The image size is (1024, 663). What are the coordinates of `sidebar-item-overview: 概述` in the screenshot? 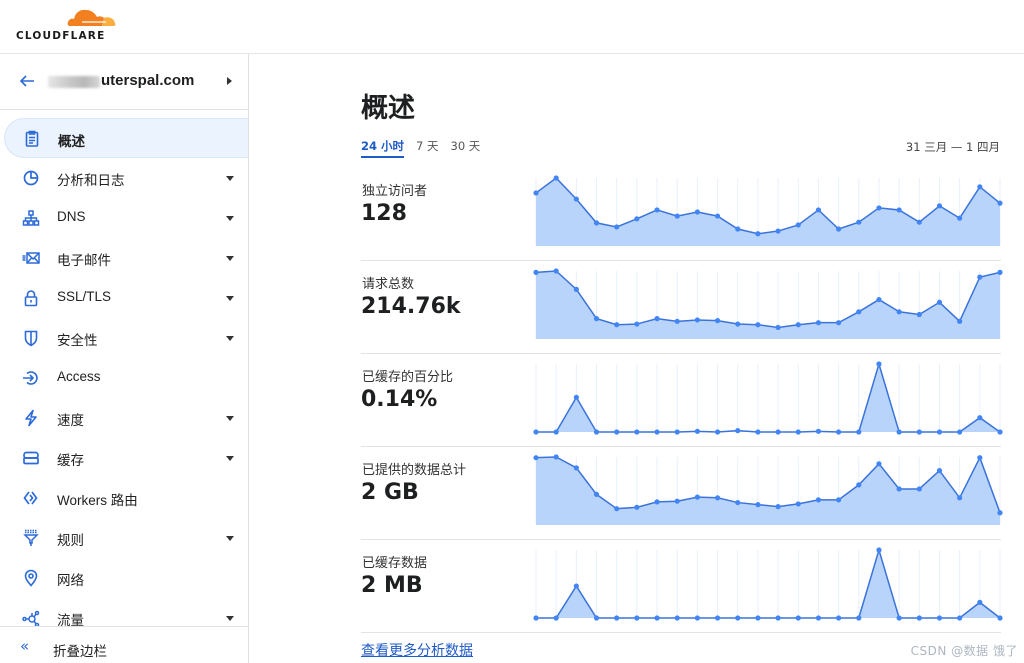 It's located at (126, 138).